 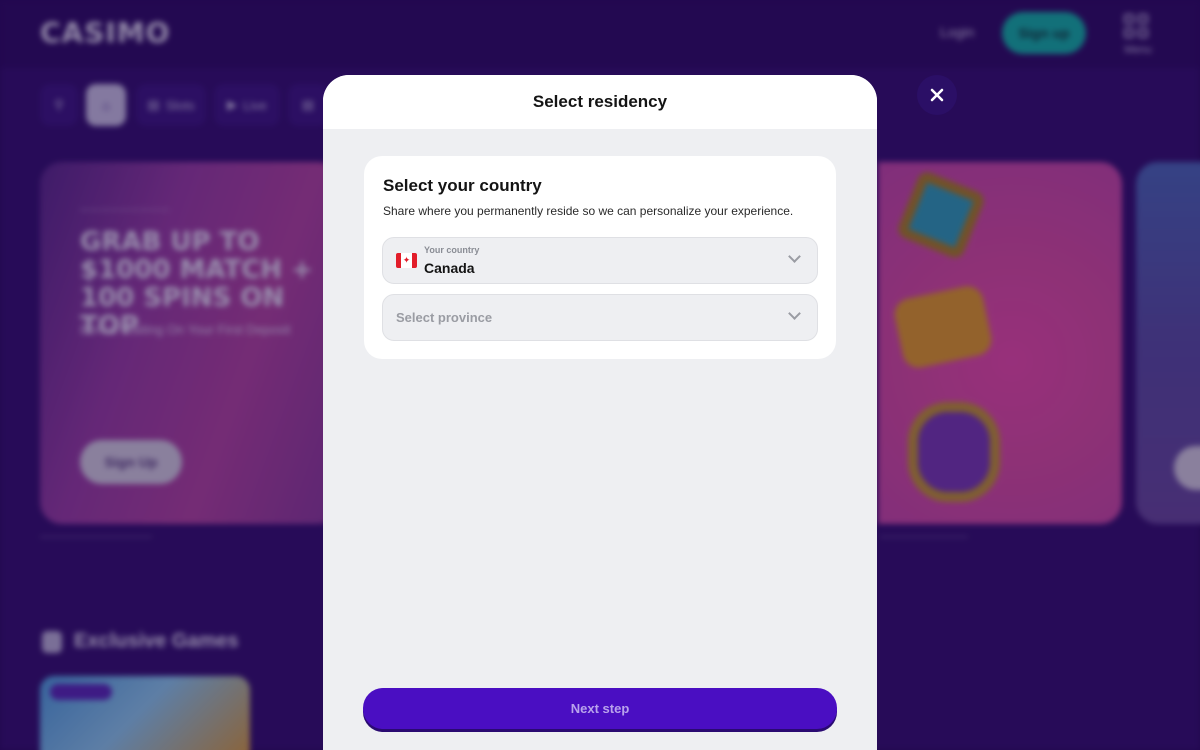 I want to click on modal-title: Select residency, so click(x=600, y=101).